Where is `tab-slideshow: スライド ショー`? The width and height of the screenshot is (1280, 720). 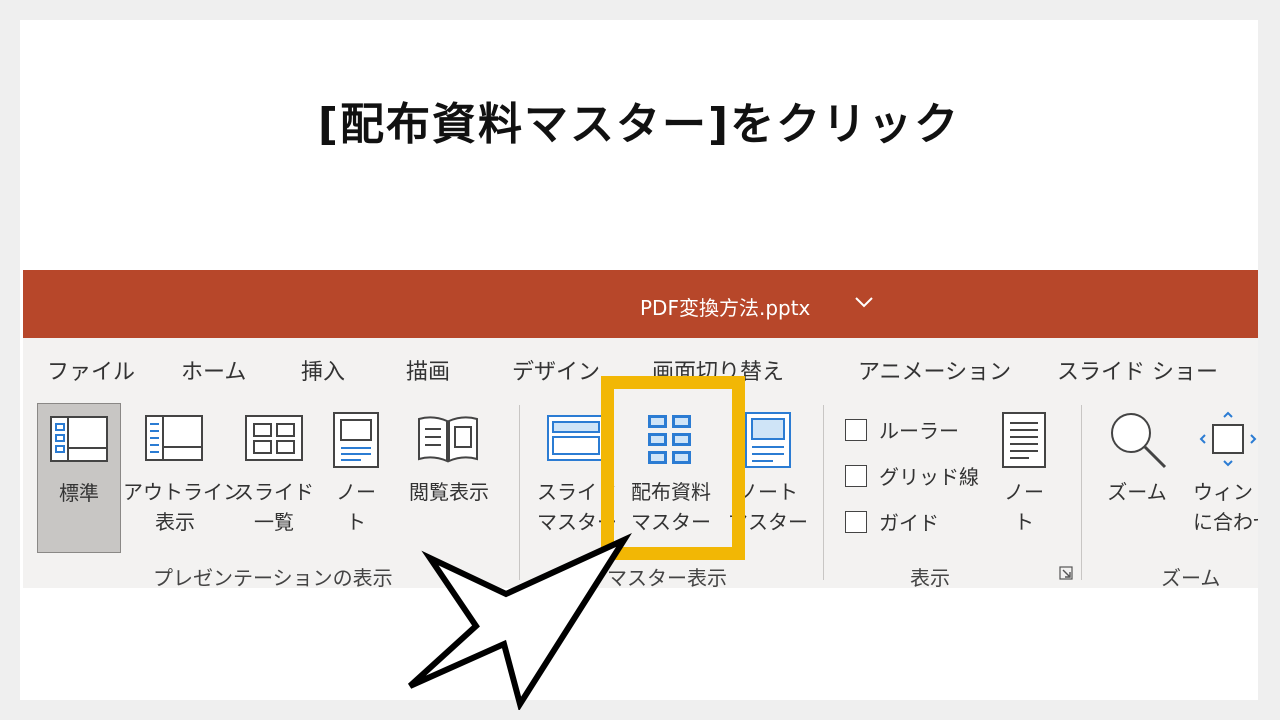
tab-slideshow: スライド ショー is located at coordinates (1137, 370).